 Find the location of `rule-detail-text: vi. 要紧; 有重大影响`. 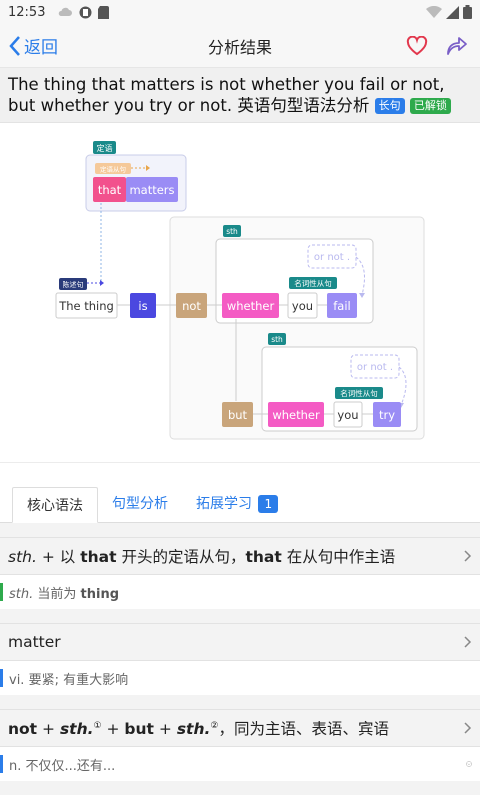

rule-detail-text: vi. 要紧; 有重大影响 is located at coordinates (69, 680).